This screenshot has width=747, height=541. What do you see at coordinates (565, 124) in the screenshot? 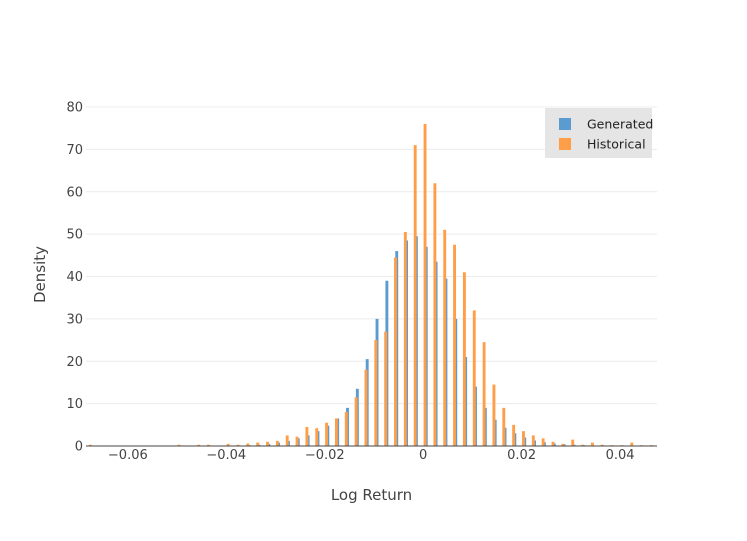
I see `legend-swatch-generated` at bounding box center [565, 124].